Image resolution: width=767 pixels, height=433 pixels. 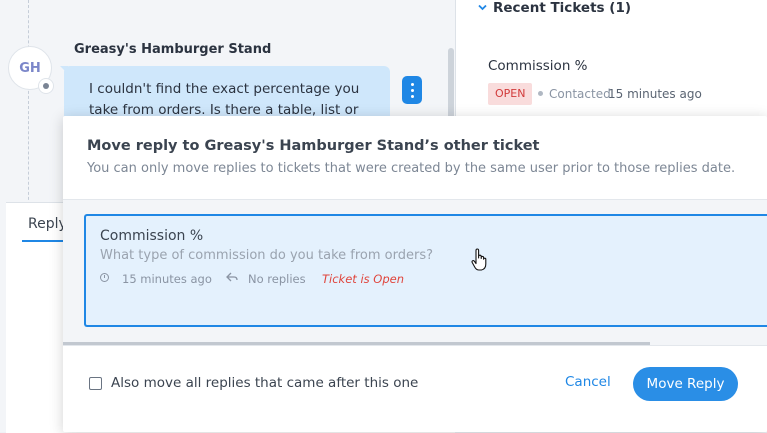 I want to click on tab-reply-indicator, so click(x=45, y=241).